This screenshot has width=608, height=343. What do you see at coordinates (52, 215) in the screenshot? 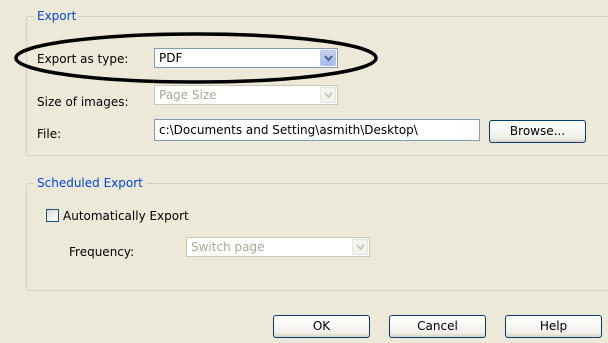
I see `auto-export-checkbox` at bounding box center [52, 215].